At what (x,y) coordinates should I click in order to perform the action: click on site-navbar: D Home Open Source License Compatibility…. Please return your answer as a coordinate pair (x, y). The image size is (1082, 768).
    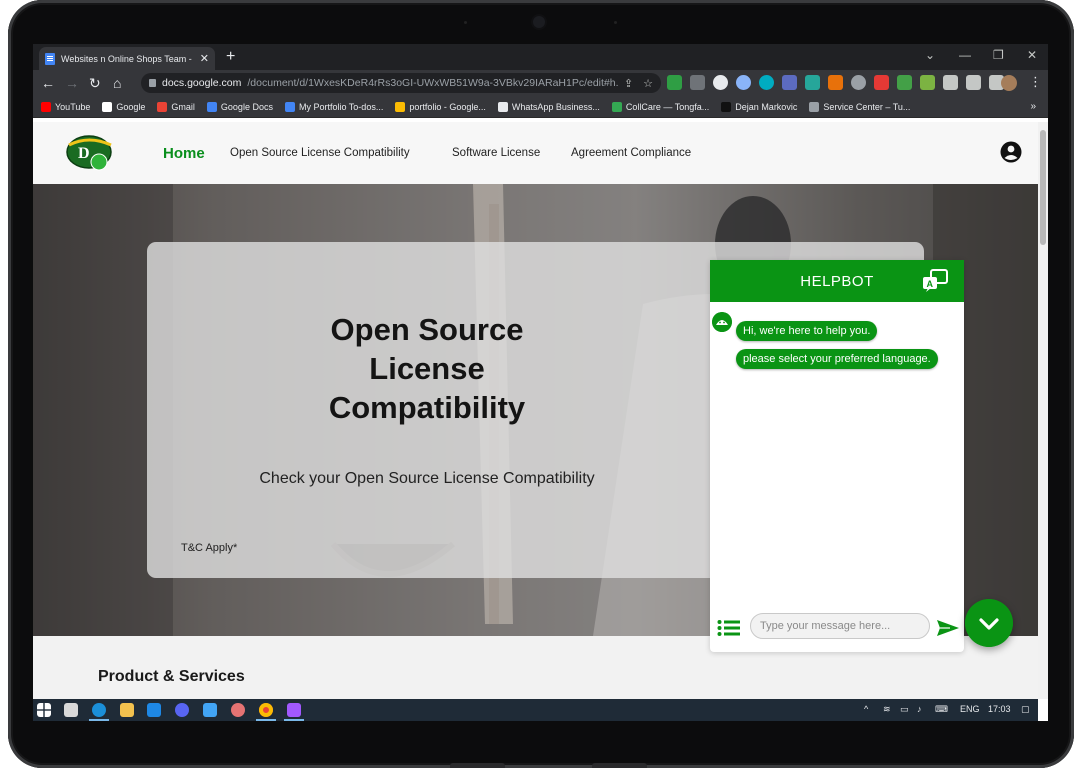
    Looking at the image, I should click on (535, 153).